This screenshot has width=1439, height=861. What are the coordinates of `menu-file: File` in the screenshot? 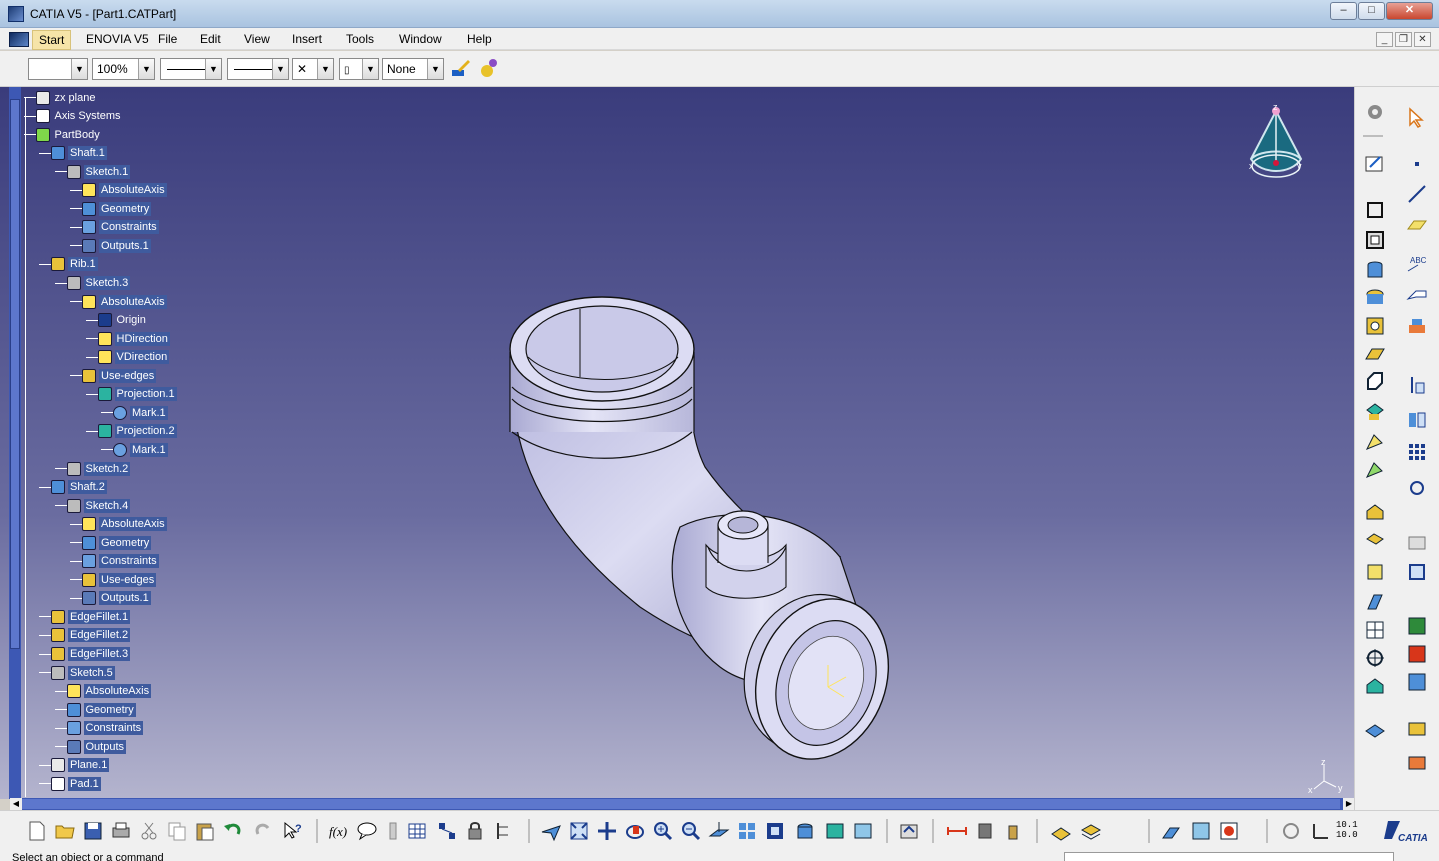 It's located at (167, 39).